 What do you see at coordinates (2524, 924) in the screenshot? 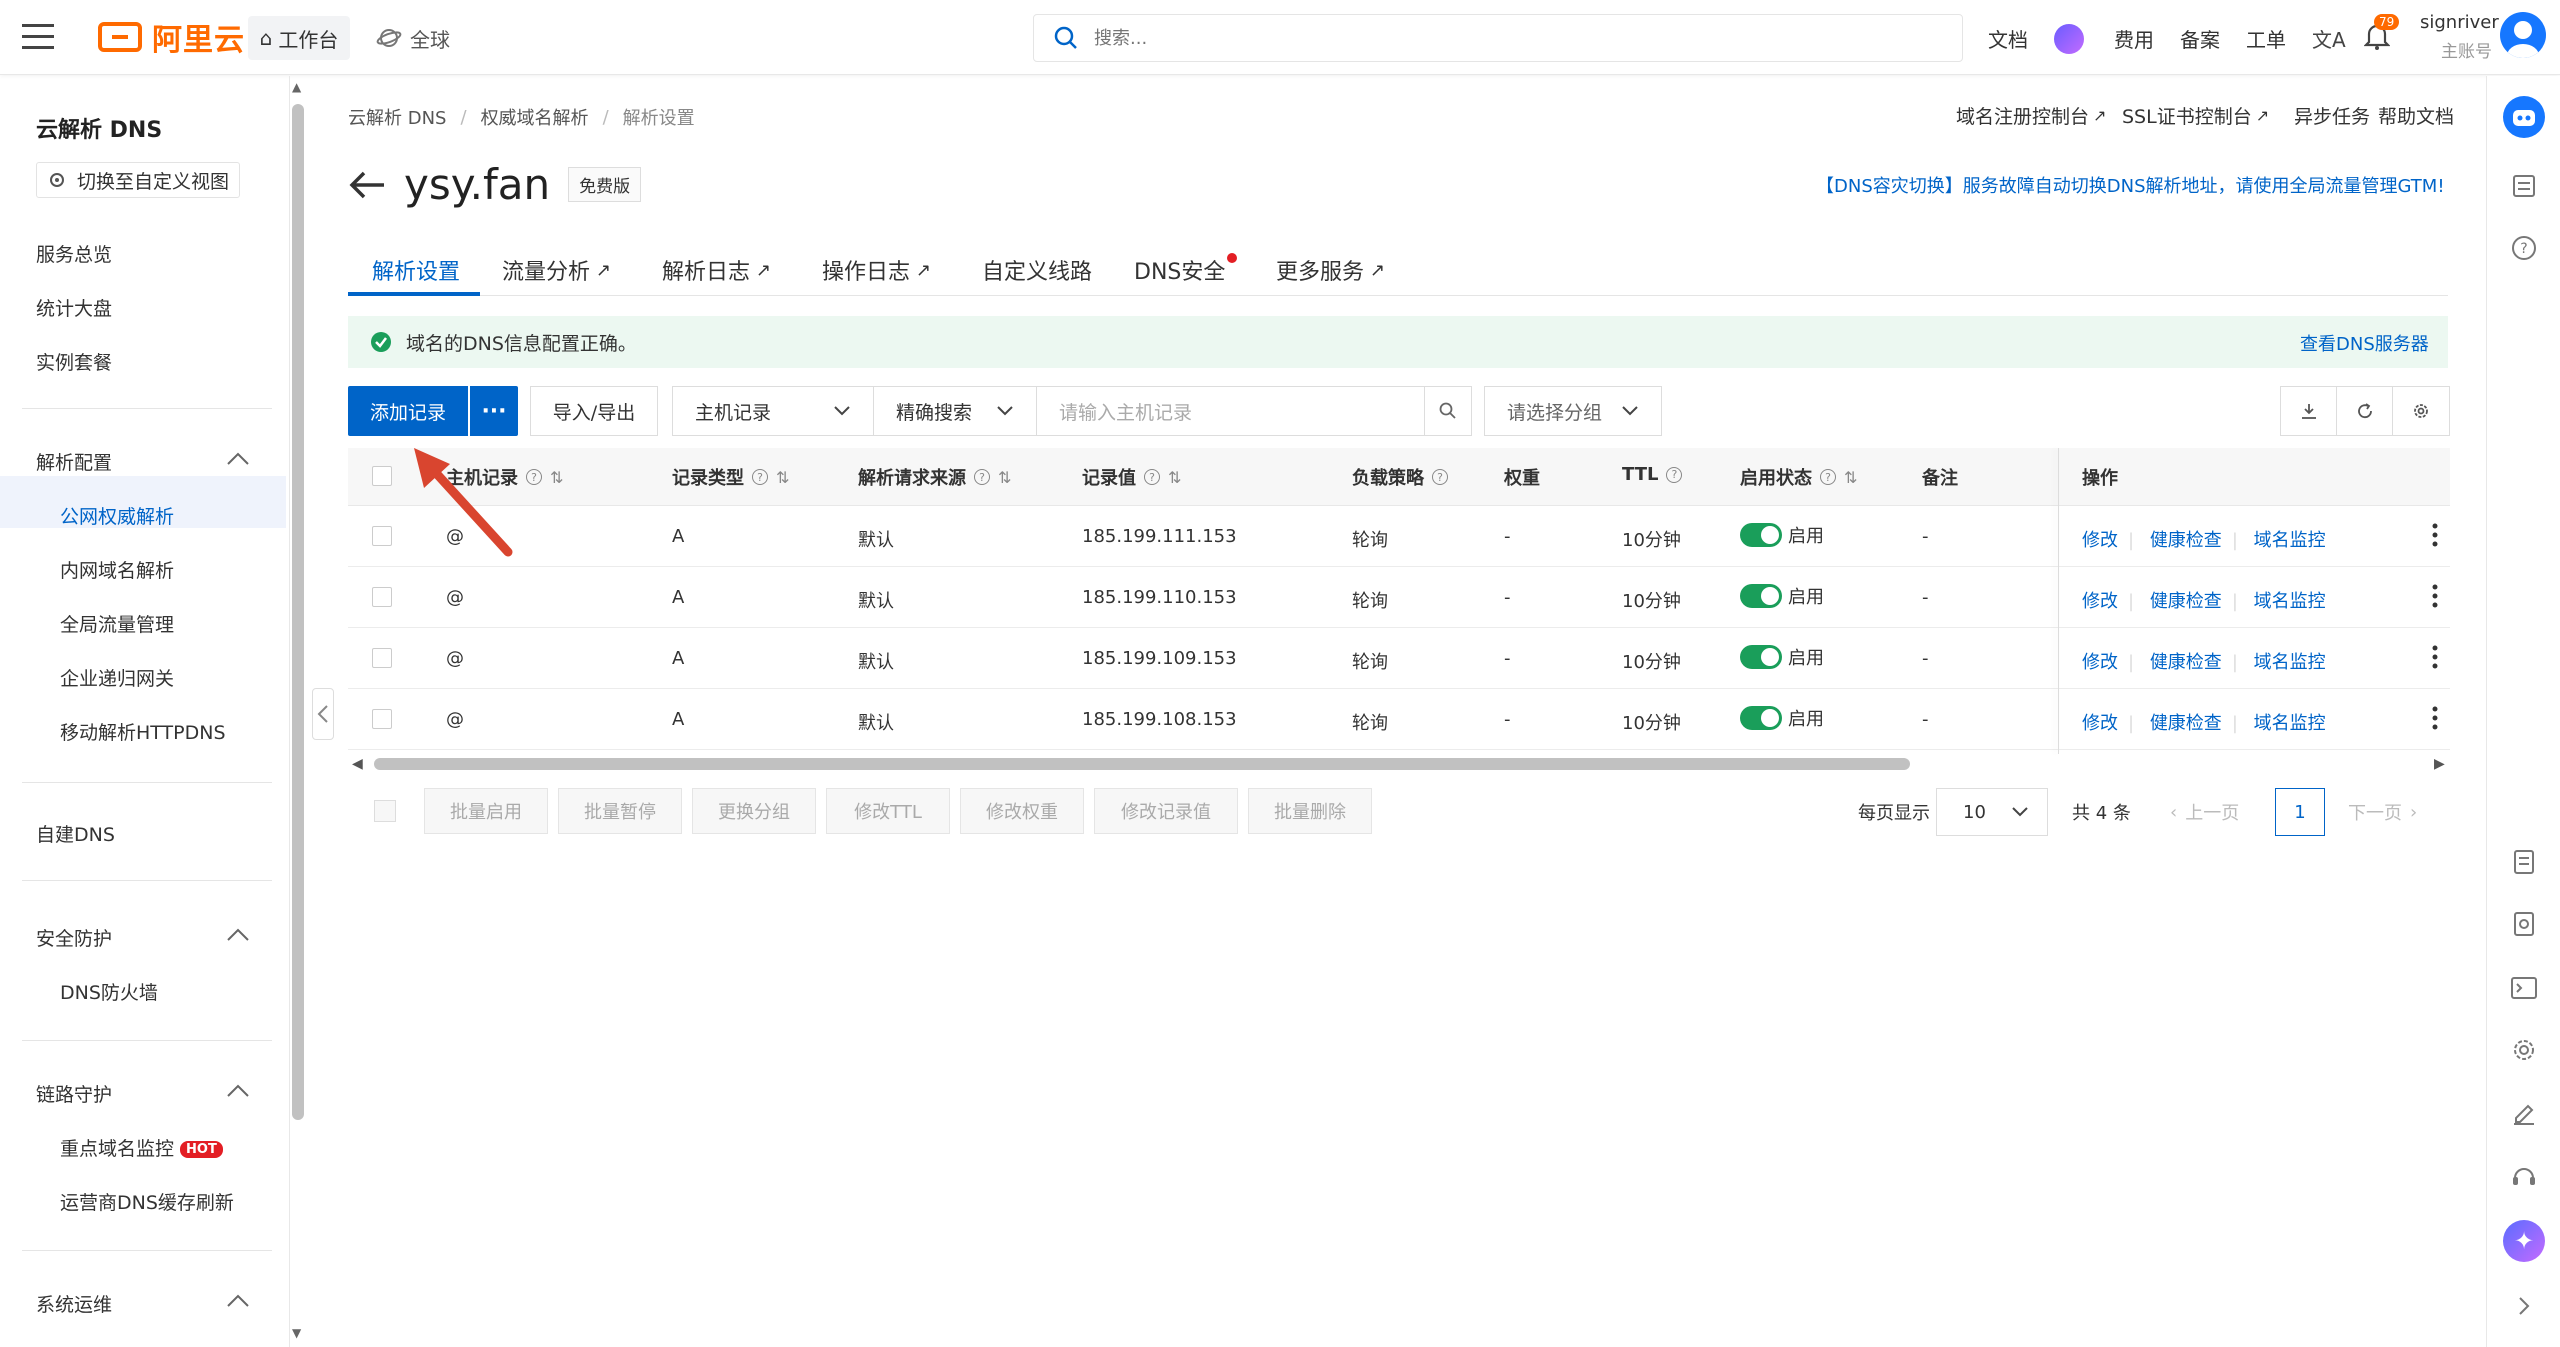
I see `settings-document-icon` at bounding box center [2524, 924].